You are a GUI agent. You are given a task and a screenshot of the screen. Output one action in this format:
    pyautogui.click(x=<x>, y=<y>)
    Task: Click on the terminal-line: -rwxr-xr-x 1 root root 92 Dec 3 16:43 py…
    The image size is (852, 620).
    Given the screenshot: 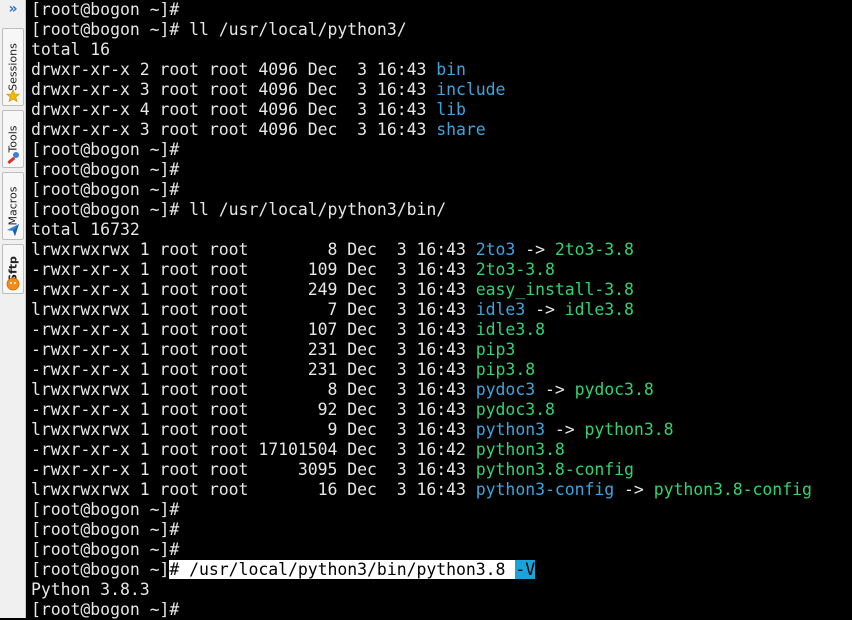 What is the action you would take?
    pyautogui.click(x=293, y=410)
    